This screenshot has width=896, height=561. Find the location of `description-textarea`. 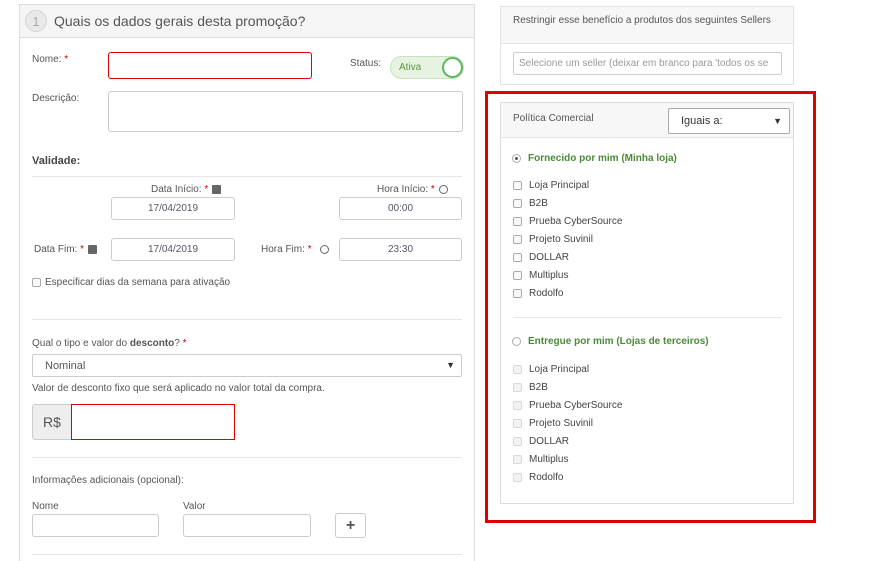

description-textarea is located at coordinates (285, 111).